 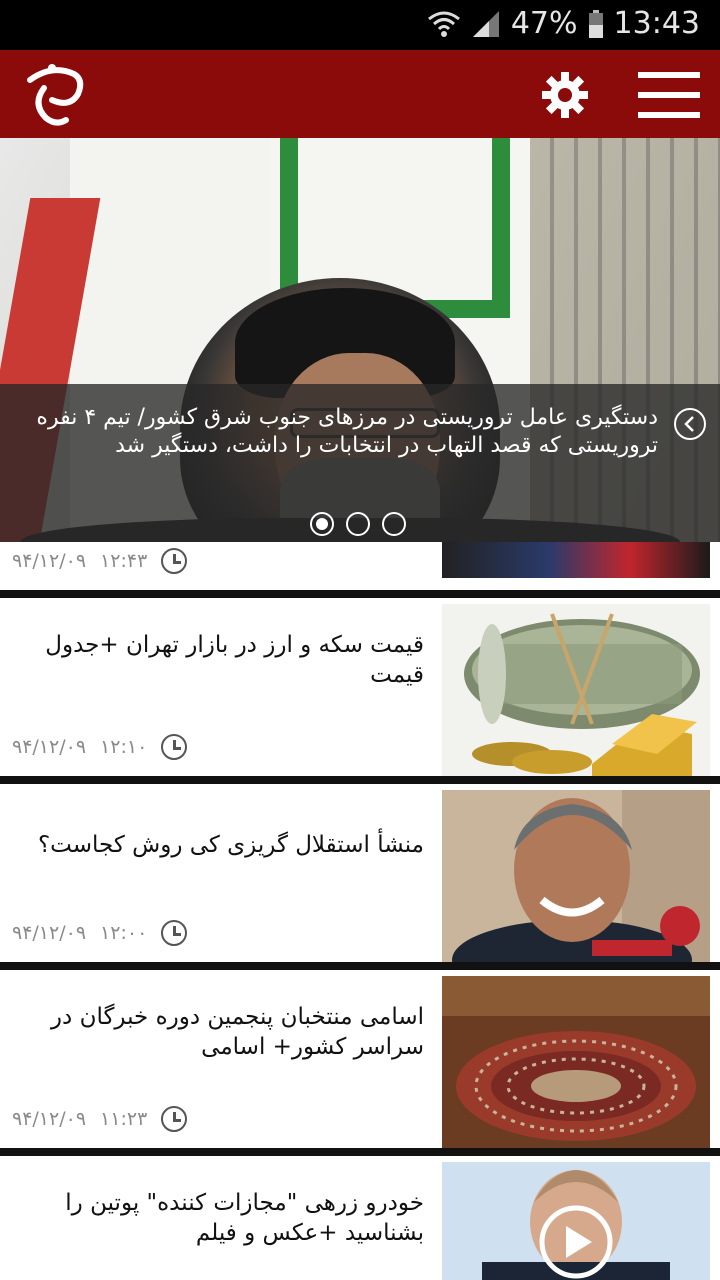 What do you see at coordinates (656, 23) in the screenshot?
I see `clock-time: 13:43` at bounding box center [656, 23].